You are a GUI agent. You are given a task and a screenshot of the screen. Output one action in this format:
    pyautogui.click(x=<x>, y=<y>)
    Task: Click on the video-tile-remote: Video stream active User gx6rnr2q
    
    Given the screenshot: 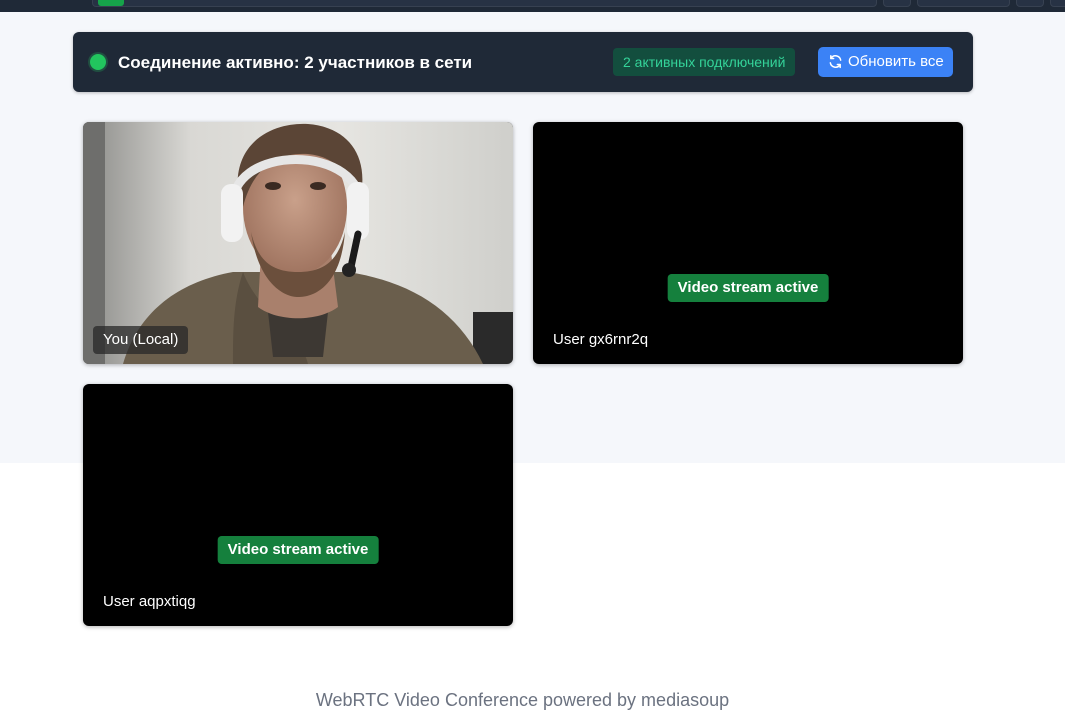 What is the action you would take?
    pyautogui.click(x=748, y=243)
    